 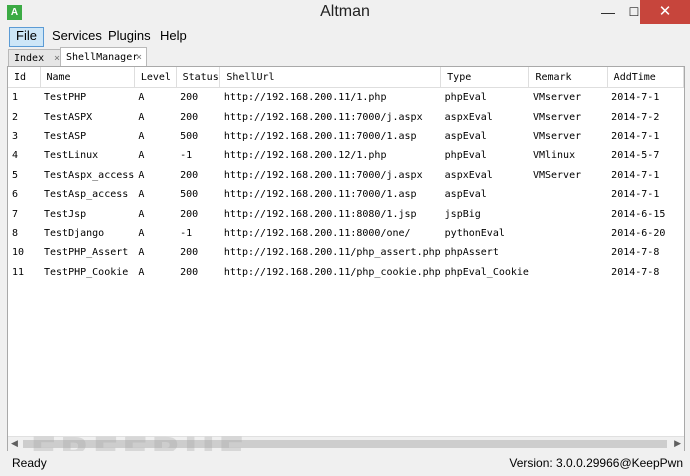 I want to click on cell-type: phpEval_Cookie, so click(x=486, y=272).